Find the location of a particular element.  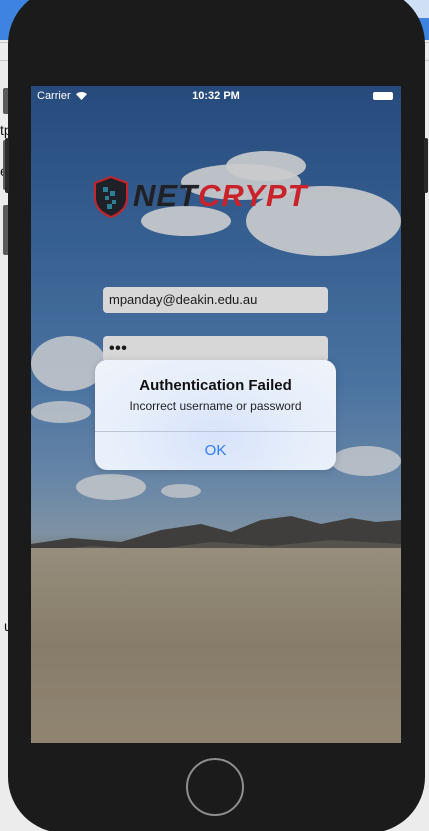

battery-icon is located at coordinates (383, 96).